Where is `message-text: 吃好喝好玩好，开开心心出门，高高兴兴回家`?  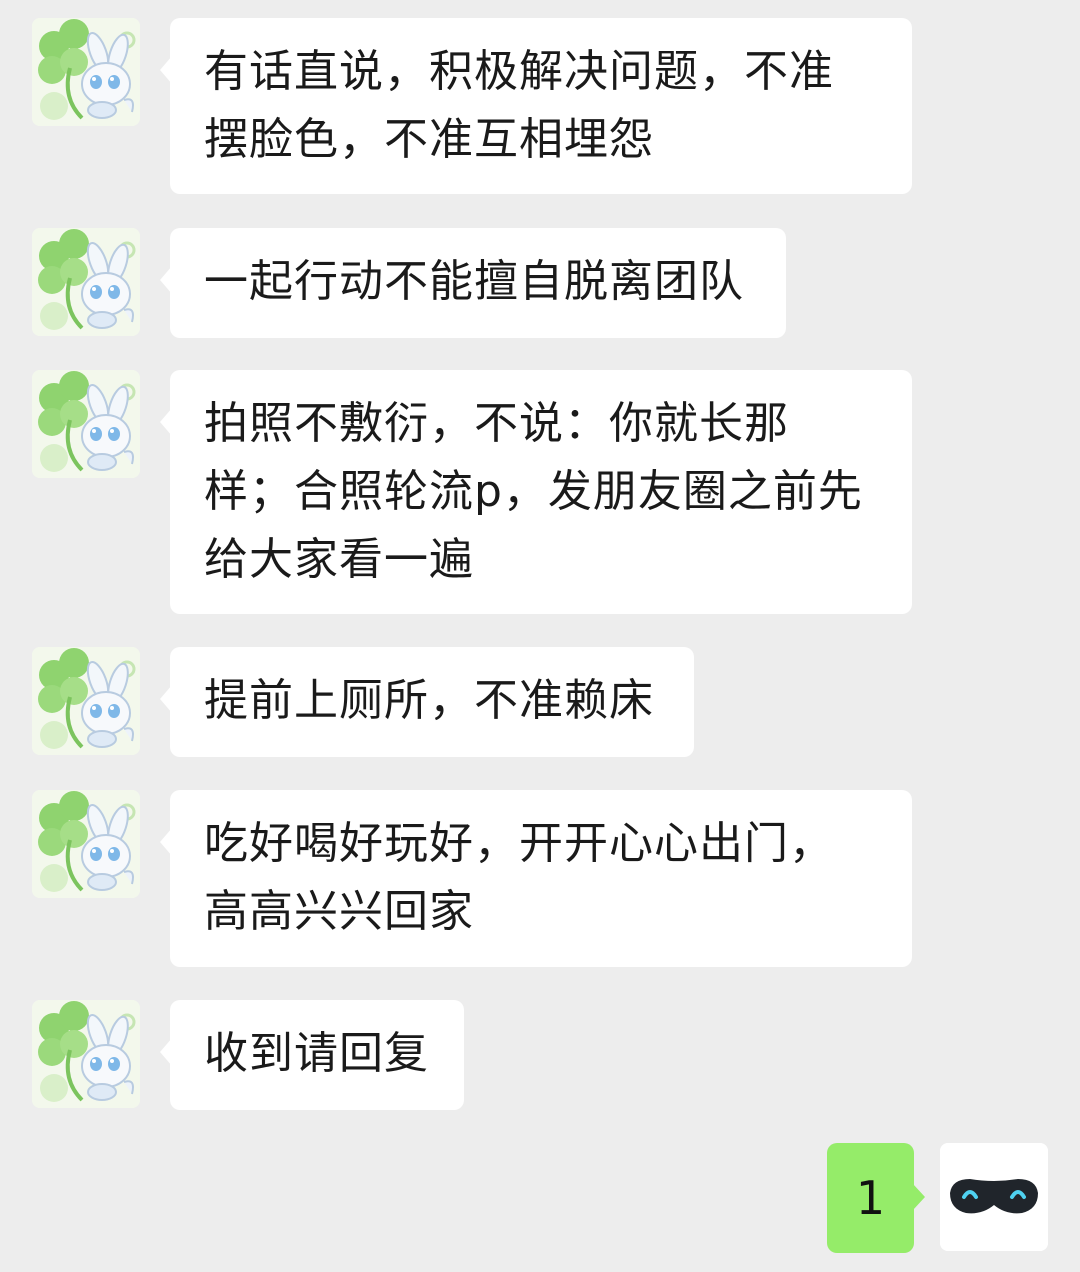
message-text: 吃好喝好玩好，开开心心出门，高高兴兴回家 is located at coordinates (519, 877).